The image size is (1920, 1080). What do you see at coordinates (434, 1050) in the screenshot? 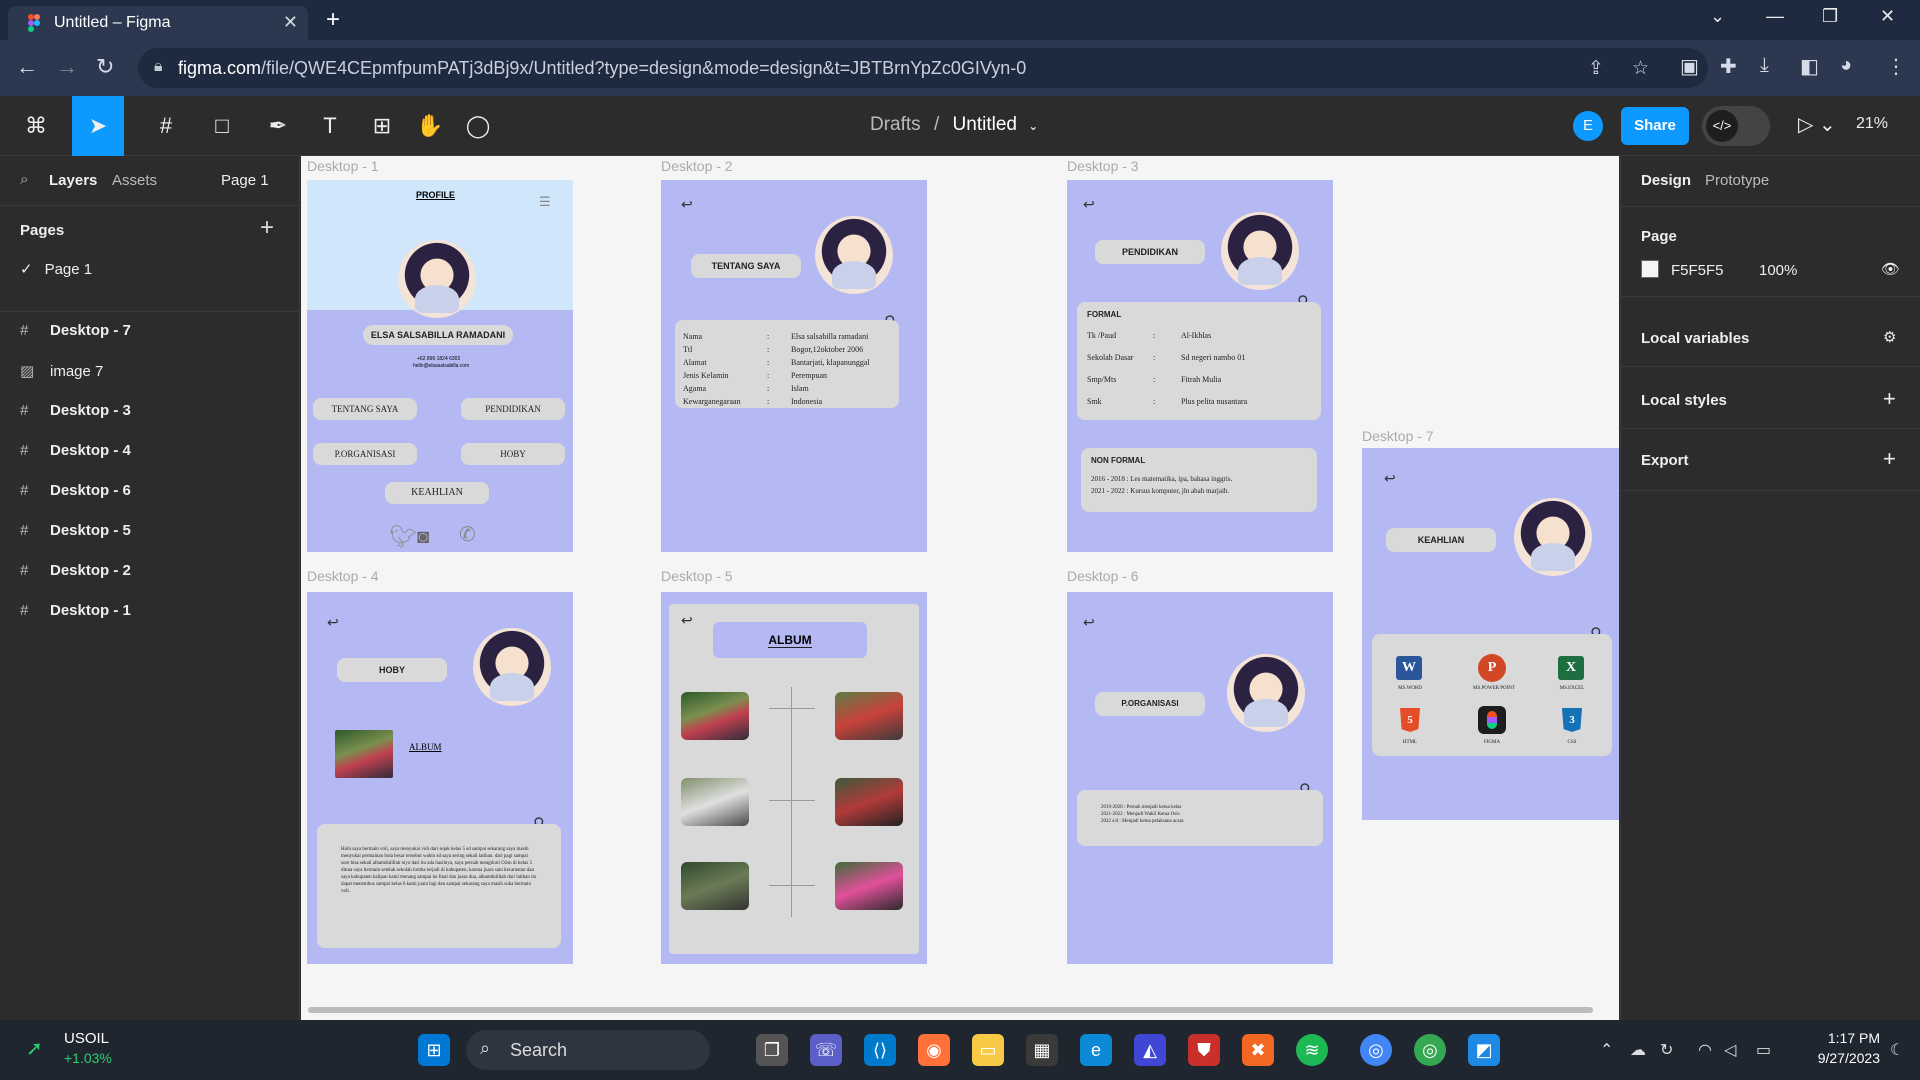
I see `start-icon: ⊞` at bounding box center [434, 1050].